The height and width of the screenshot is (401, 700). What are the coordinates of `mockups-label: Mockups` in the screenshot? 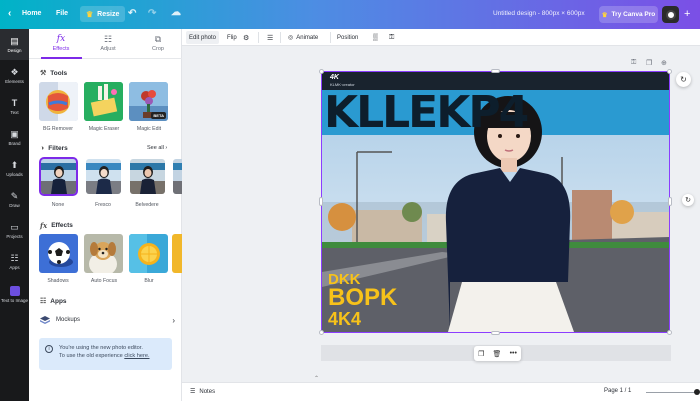 It's located at (68, 320).